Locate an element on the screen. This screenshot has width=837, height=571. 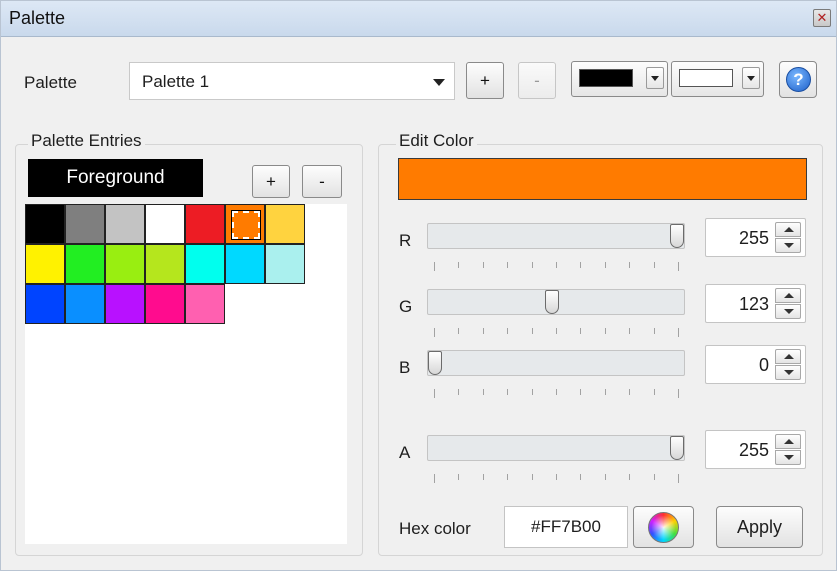
remove-entry-button: - is located at coordinates (322, 181).